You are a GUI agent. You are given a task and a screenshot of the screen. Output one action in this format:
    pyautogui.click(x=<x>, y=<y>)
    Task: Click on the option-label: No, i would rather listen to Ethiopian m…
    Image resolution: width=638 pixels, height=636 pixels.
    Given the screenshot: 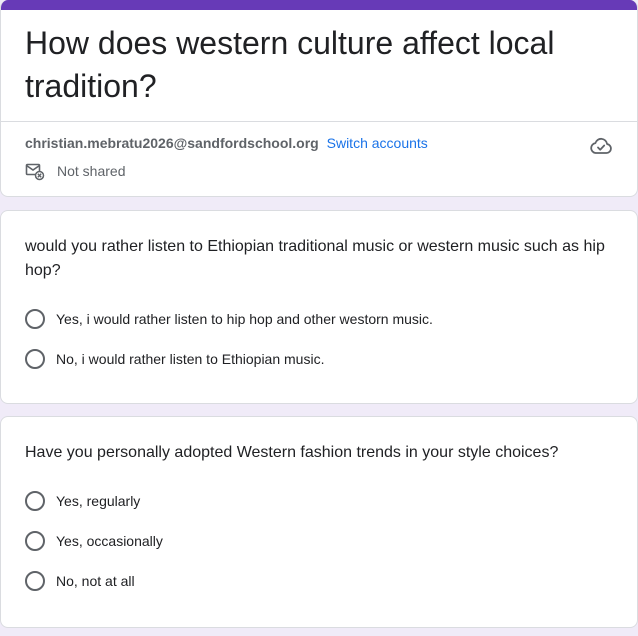 What is the action you would take?
    pyautogui.click(x=190, y=359)
    